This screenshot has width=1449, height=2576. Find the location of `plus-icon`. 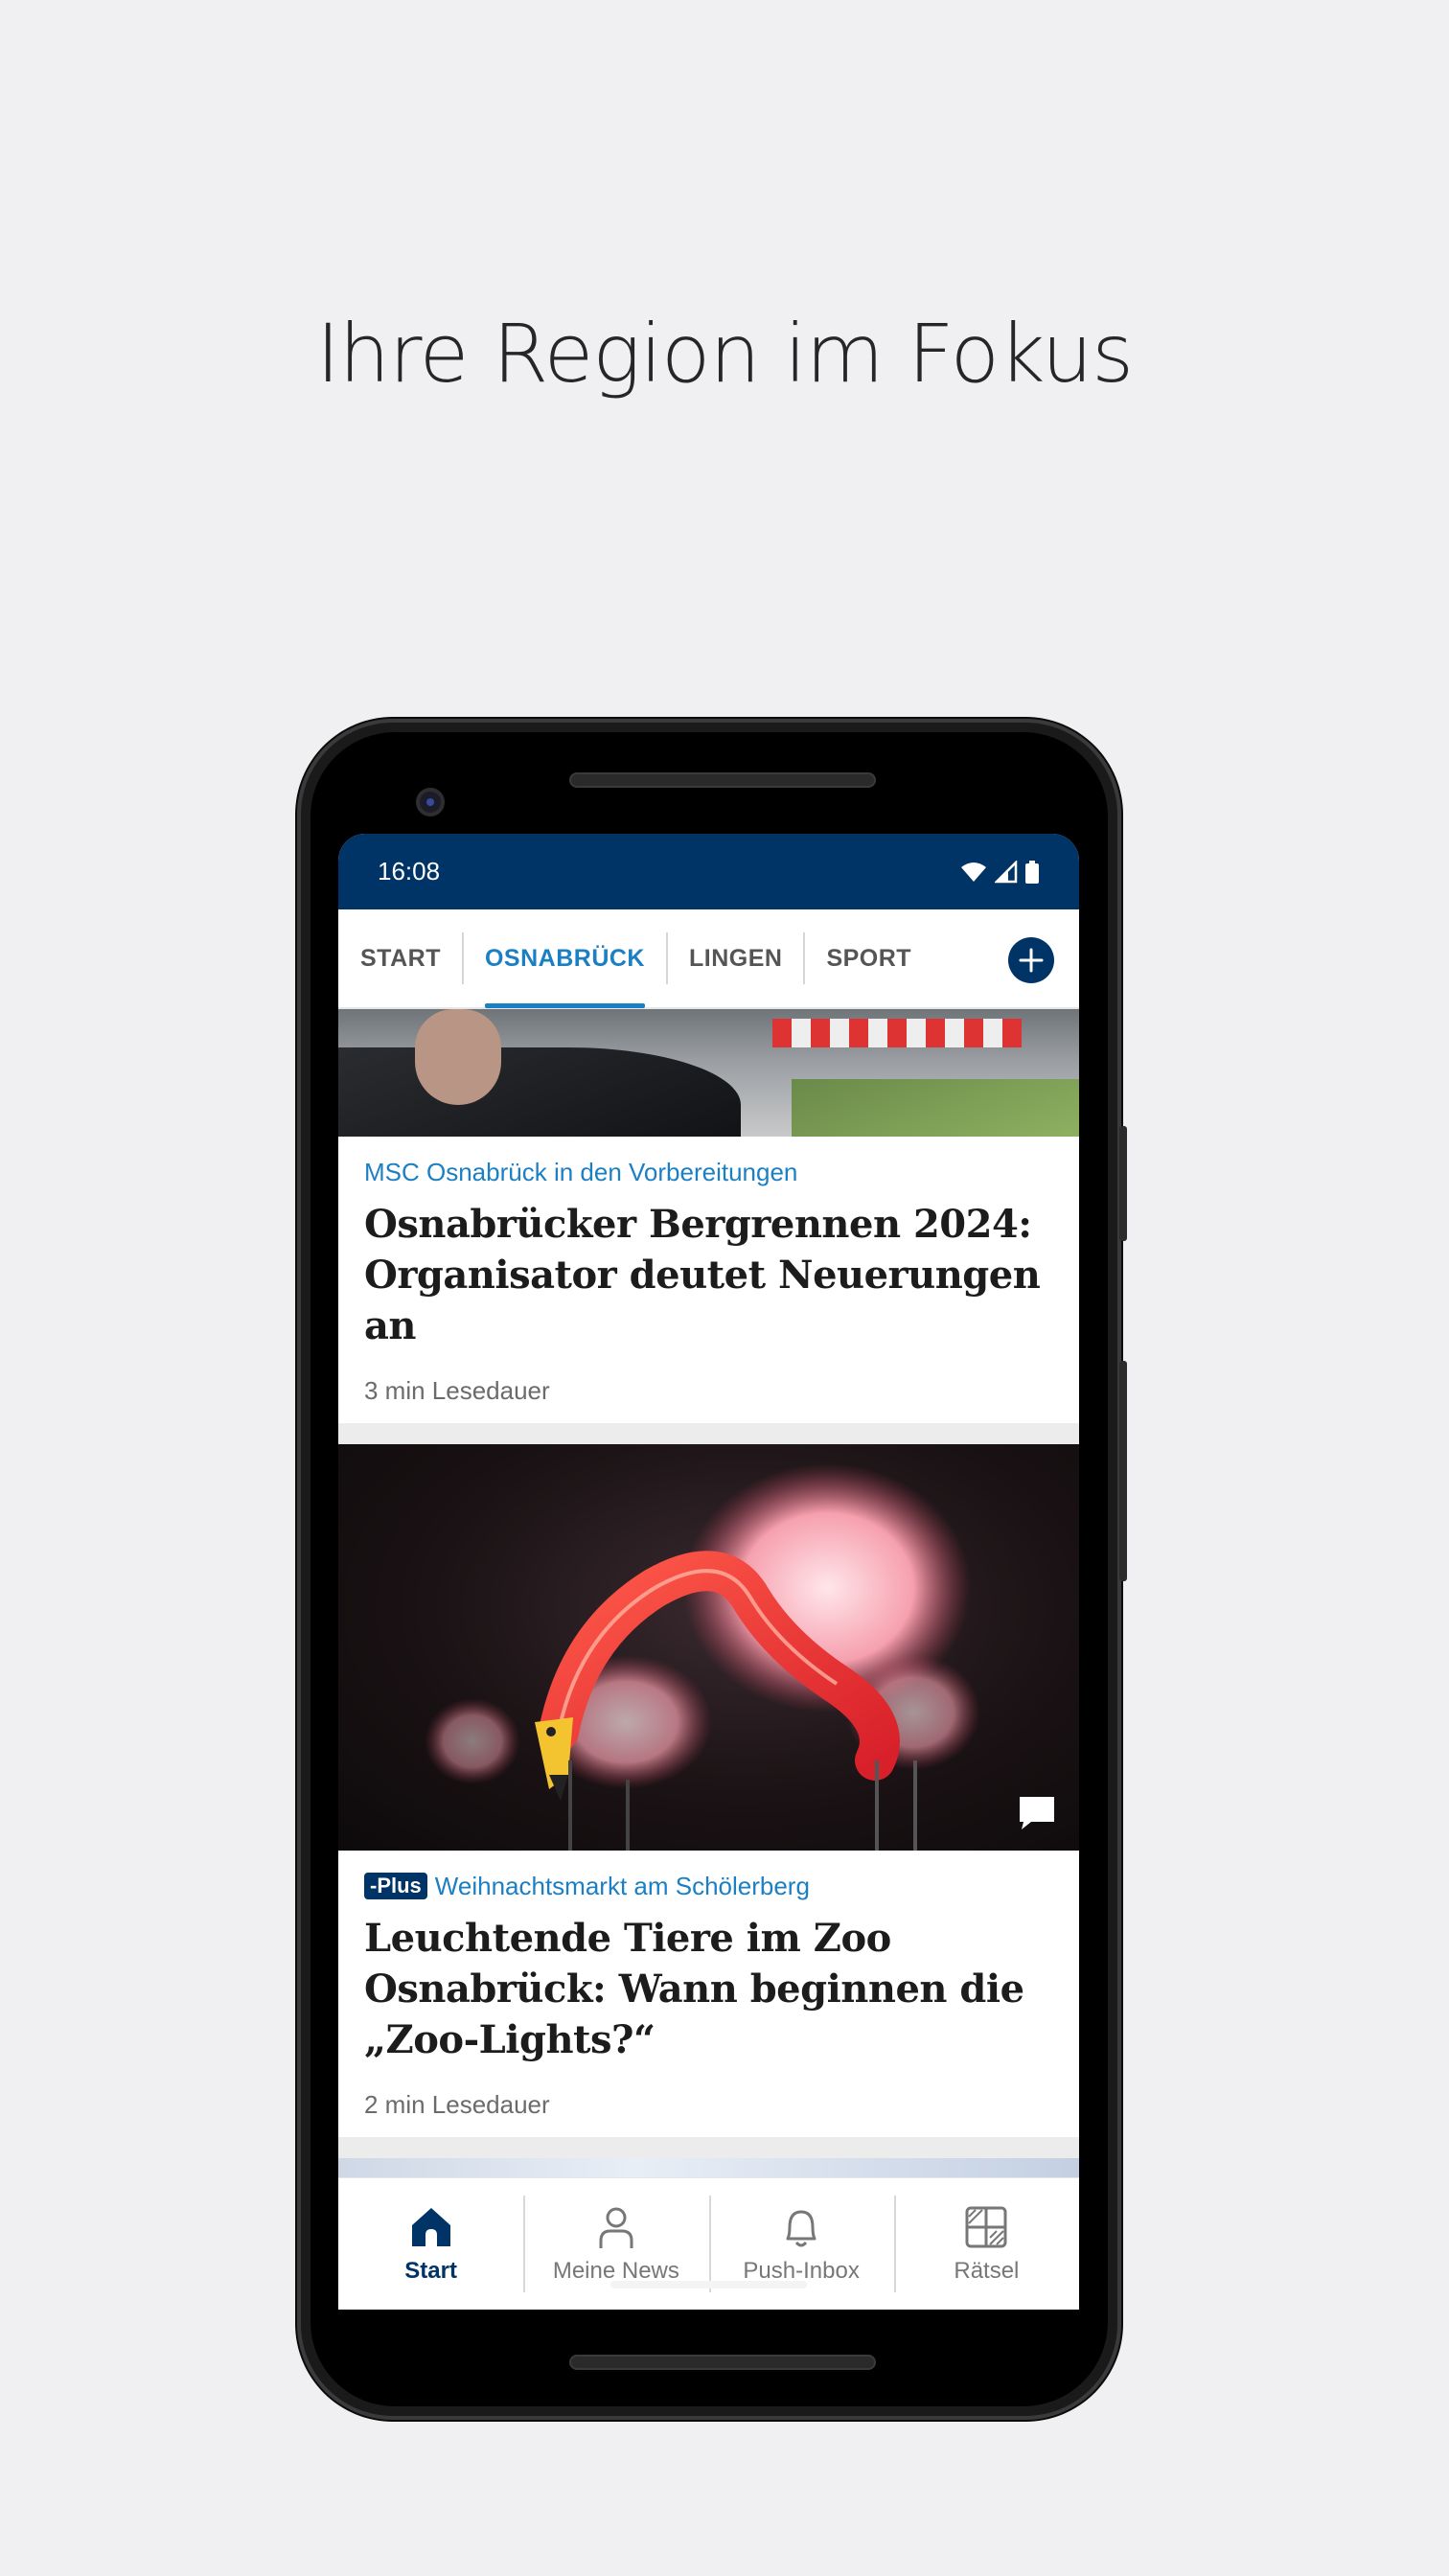

plus-icon is located at coordinates (1031, 960).